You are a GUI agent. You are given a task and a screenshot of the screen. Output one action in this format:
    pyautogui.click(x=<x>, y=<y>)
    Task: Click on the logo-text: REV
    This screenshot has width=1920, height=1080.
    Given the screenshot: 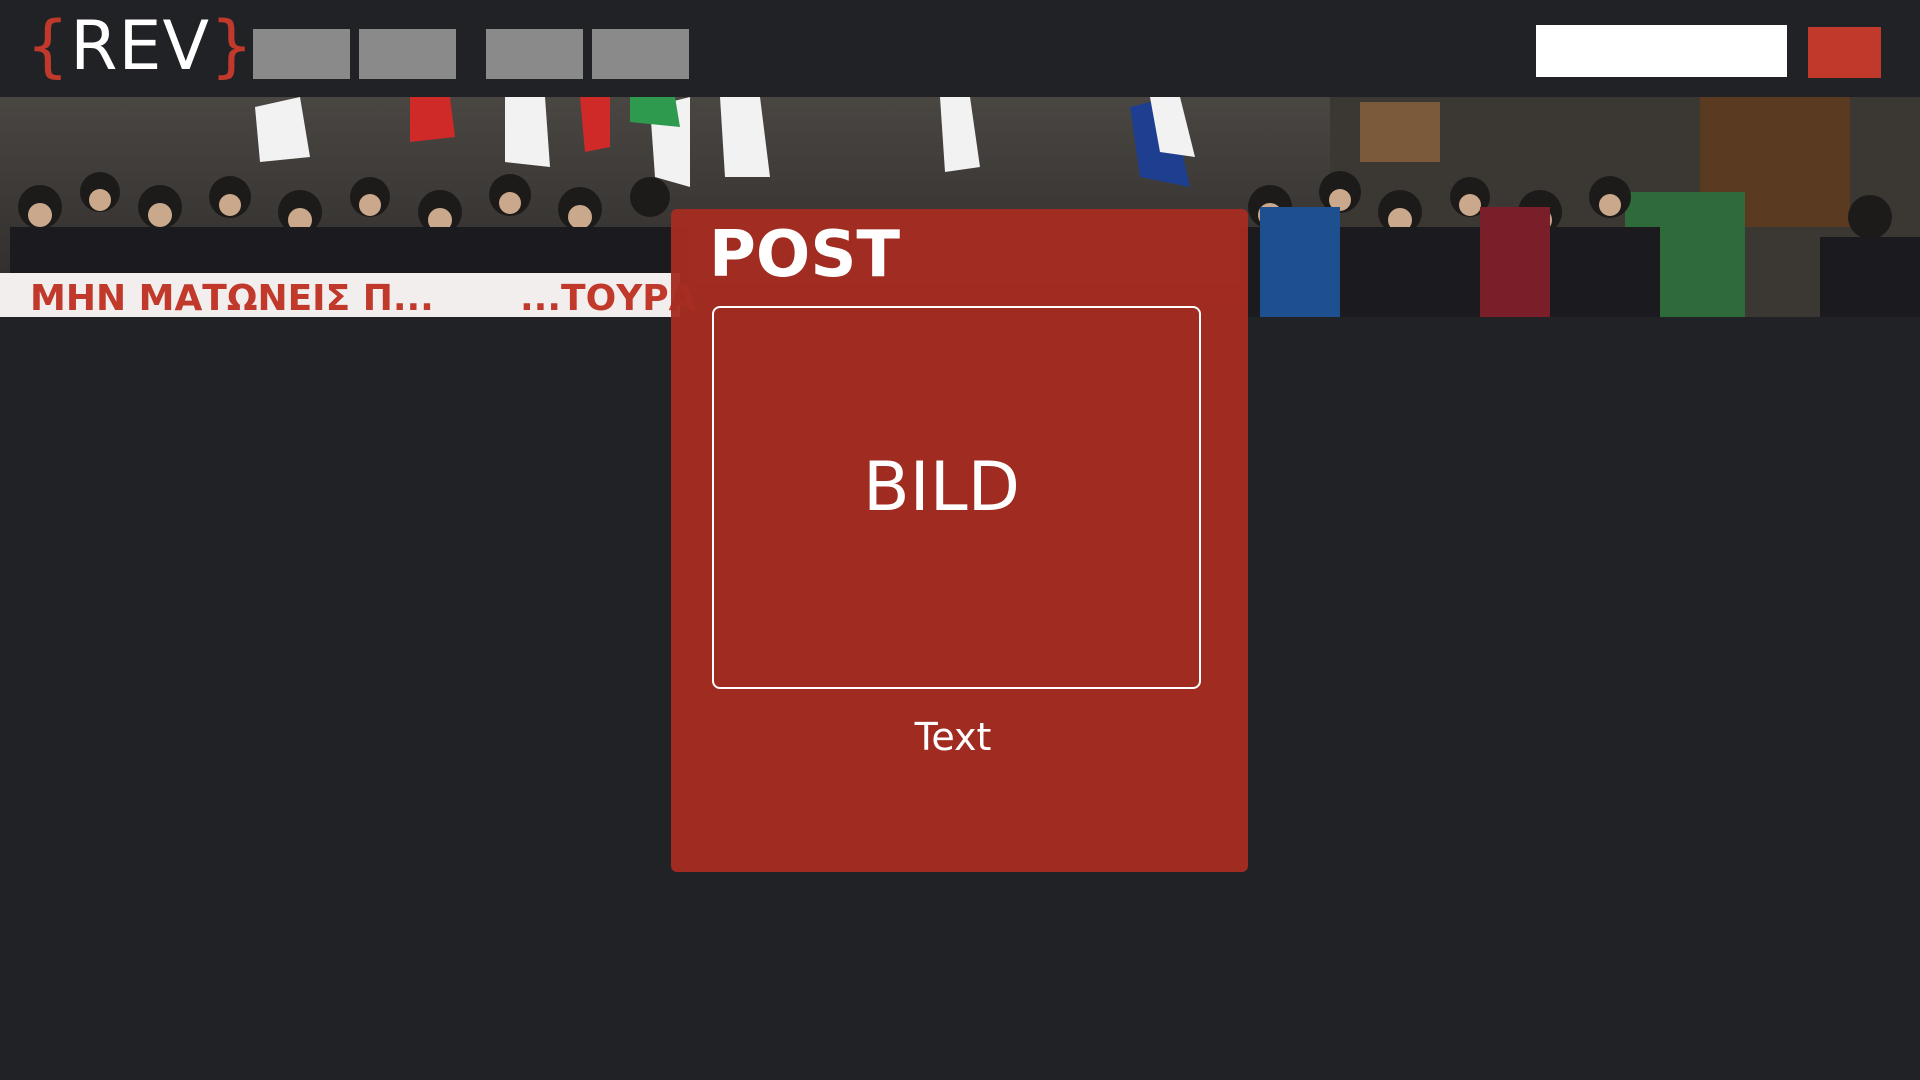 What is the action you would take?
    pyautogui.click(x=140, y=46)
    